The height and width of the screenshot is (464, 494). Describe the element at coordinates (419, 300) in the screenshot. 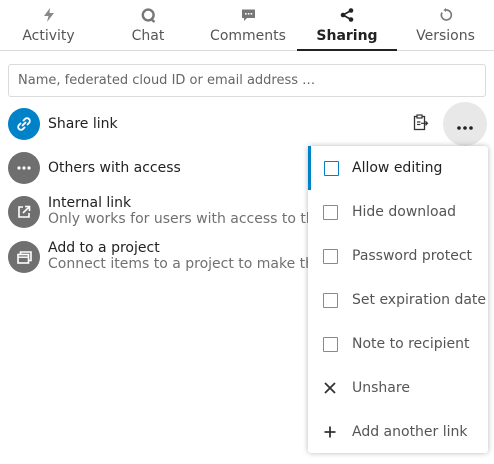

I see `set-expiration-label: Set expiration date` at that location.